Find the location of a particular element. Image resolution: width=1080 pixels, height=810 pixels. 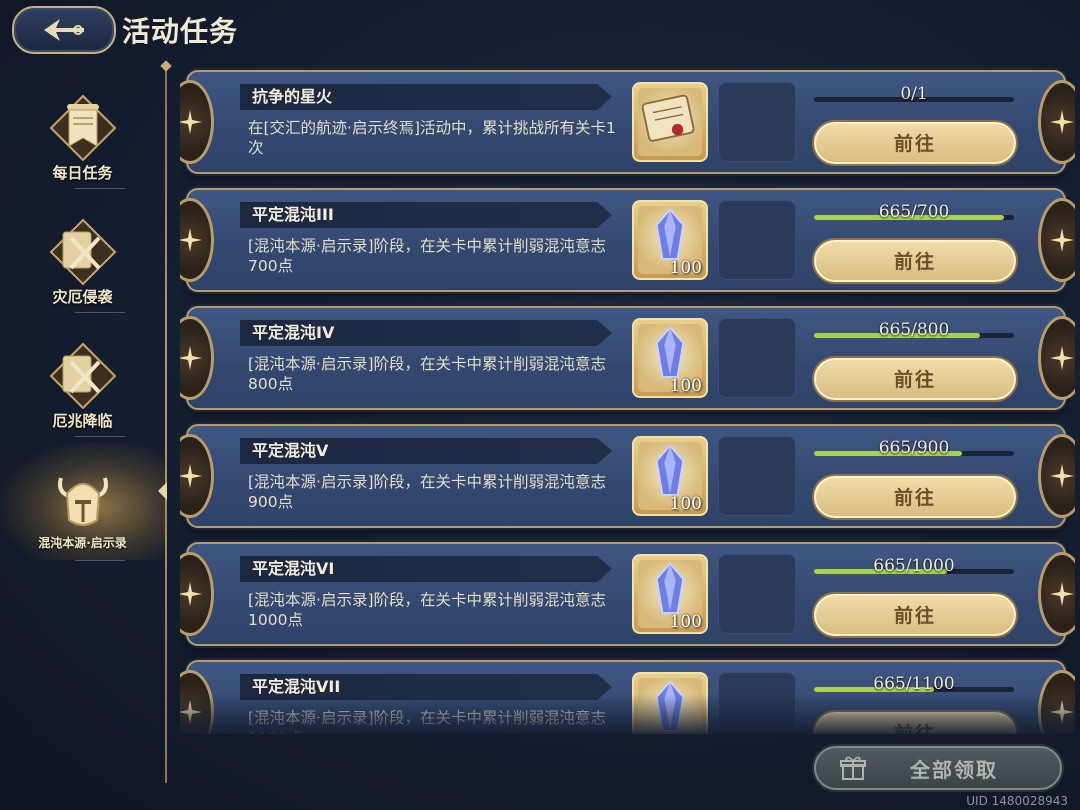

progress-text: 665/900 is located at coordinates (914, 448).